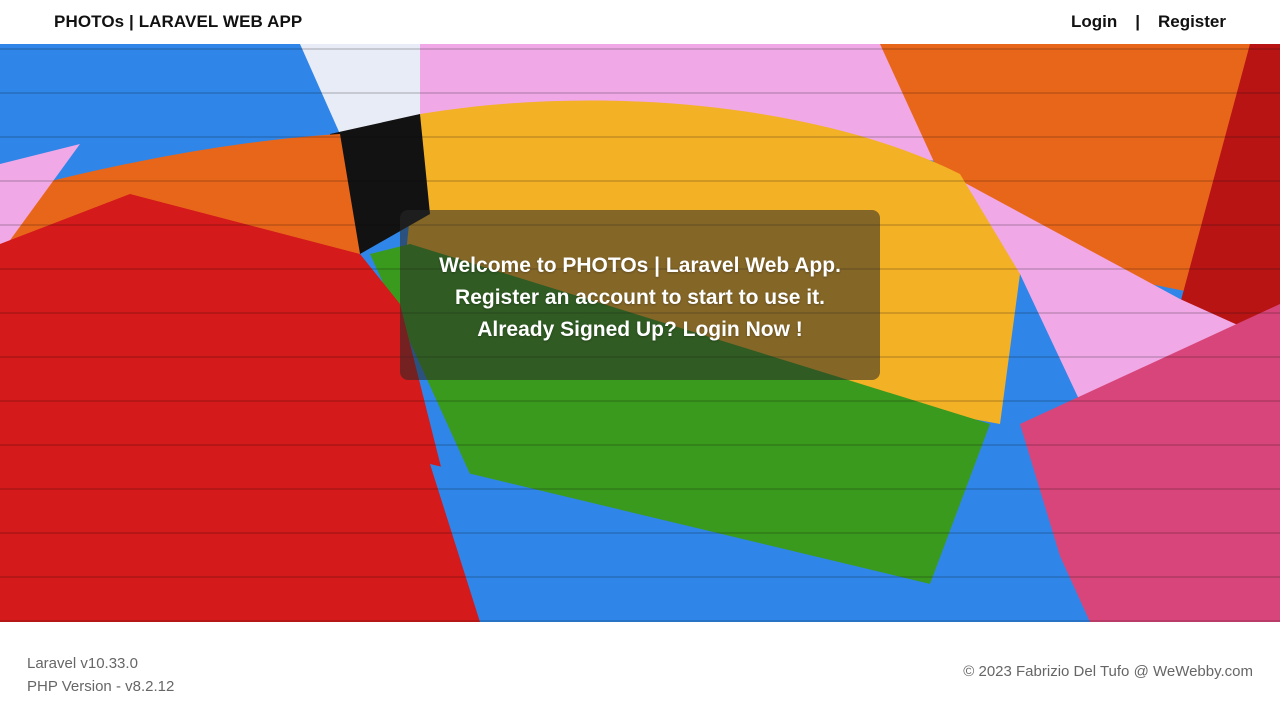 The width and height of the screenshot is (1280, 720). What do you see at coordinates (1192, 22) in the screenshot?
I see `register-link: Register` at bounding box center [1192, 22].